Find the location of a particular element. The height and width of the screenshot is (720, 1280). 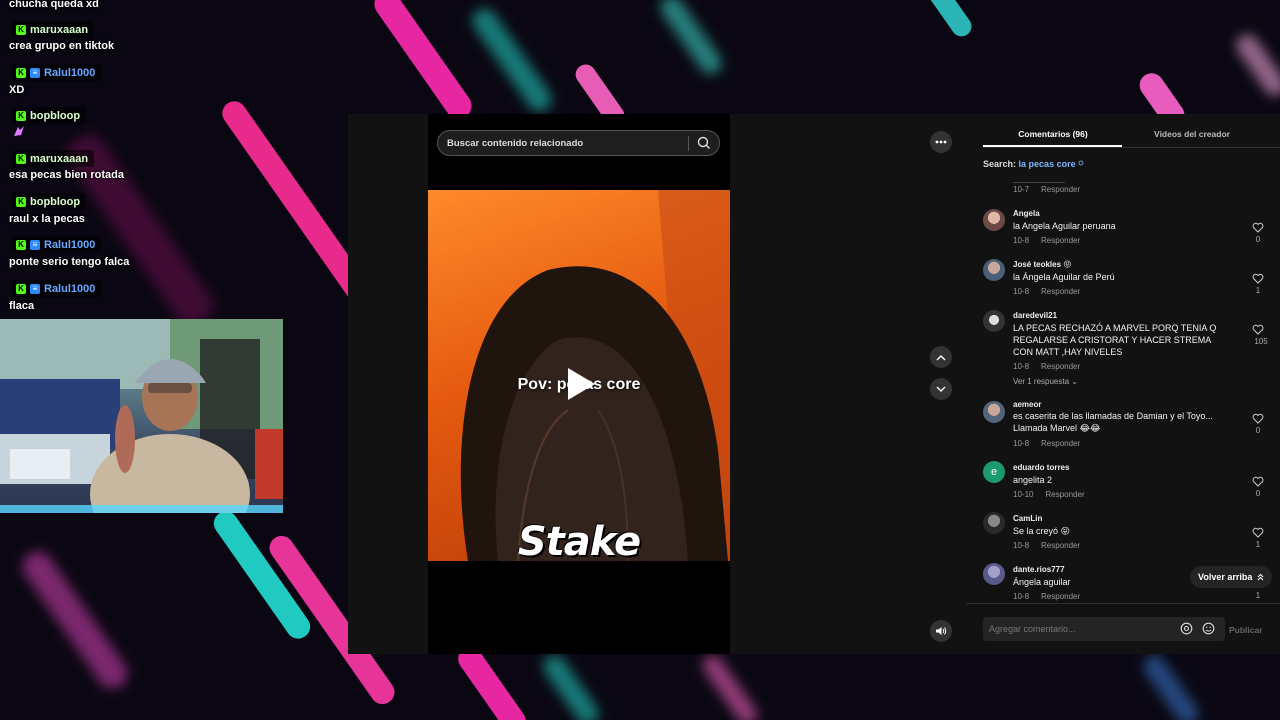

publish-button: Publicar is located at coordinates (1246, 630).